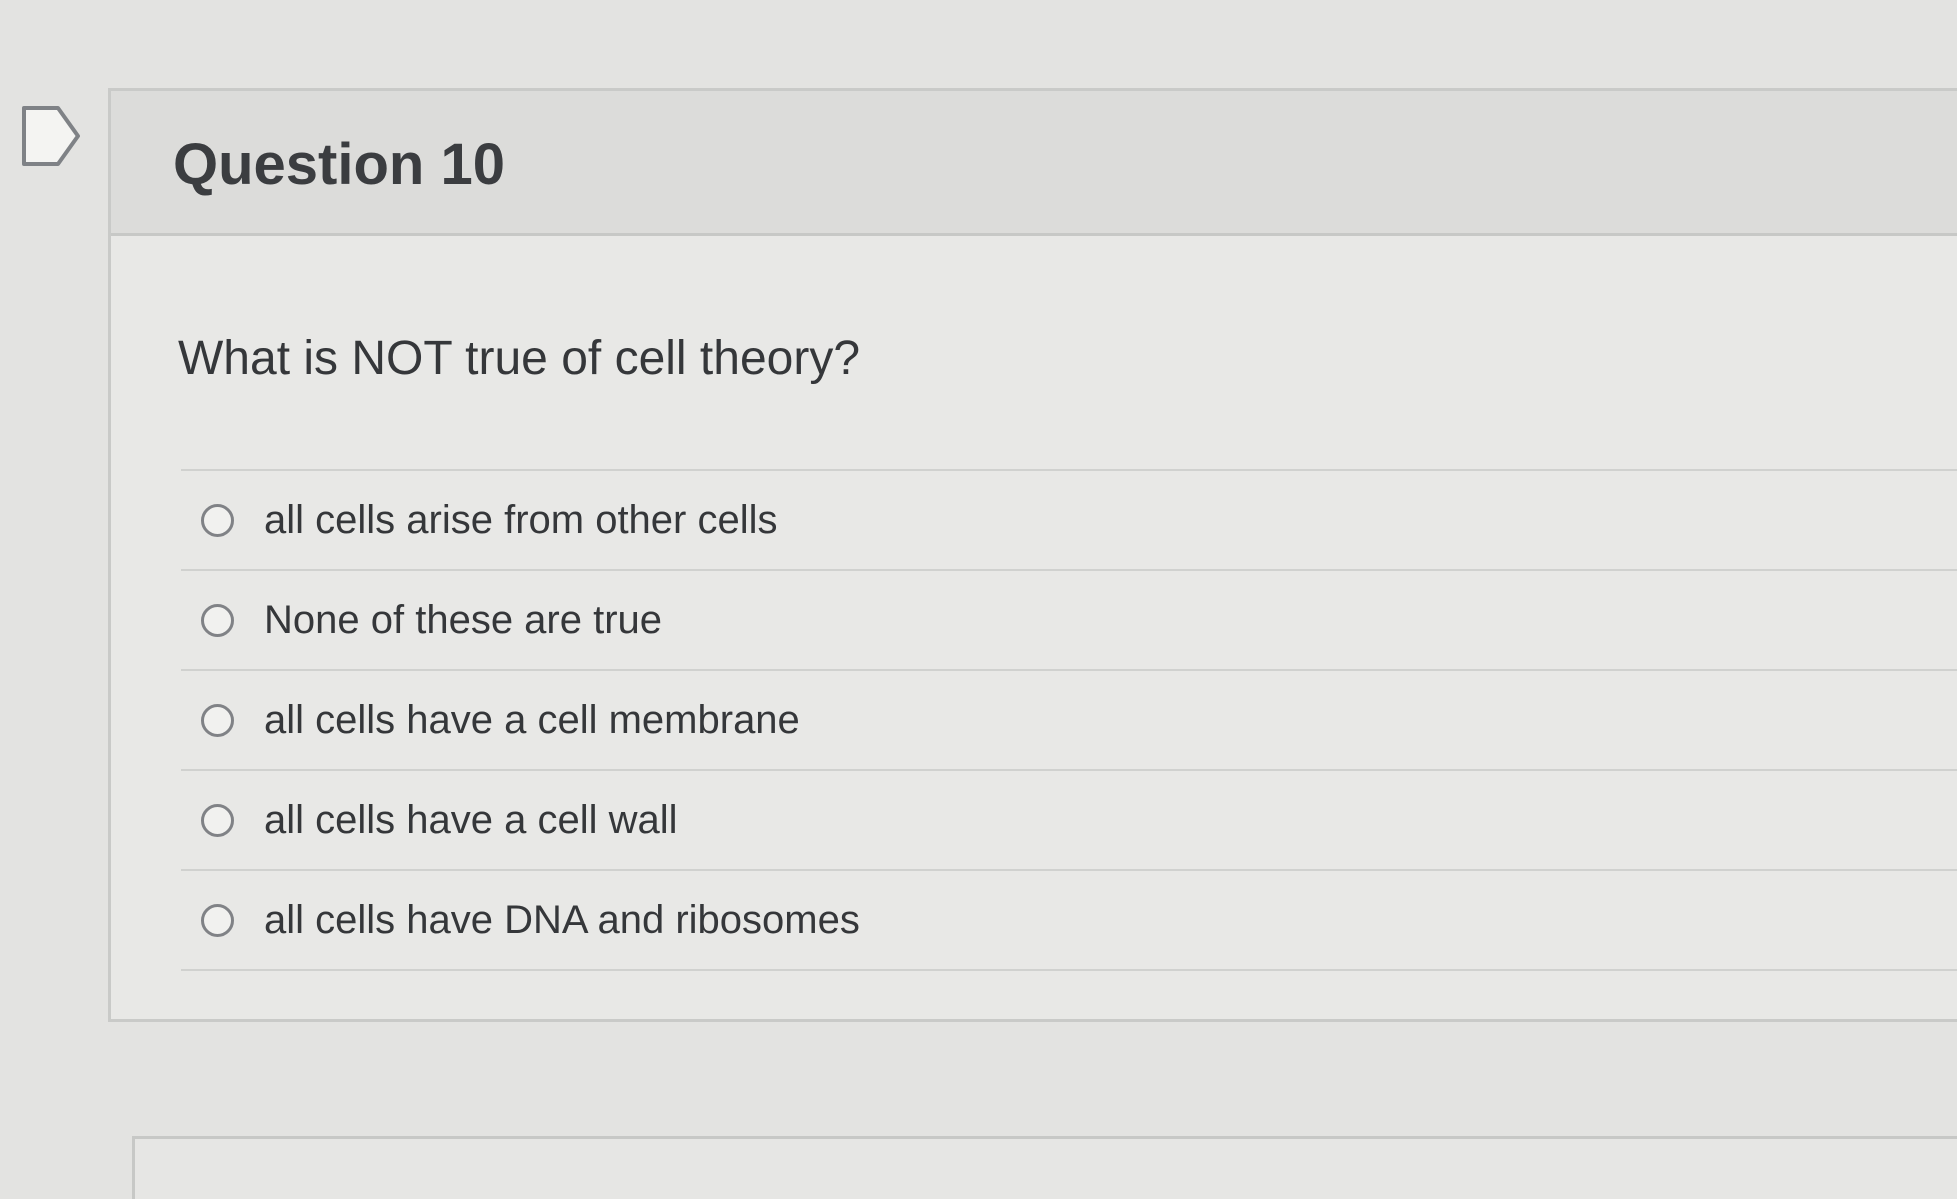 The height and width of the screenshot is (1199, 1957). Describe the element at coordinates (463, 619) in the screenshot. I see `answer-label-2: None of these are true` at that location.